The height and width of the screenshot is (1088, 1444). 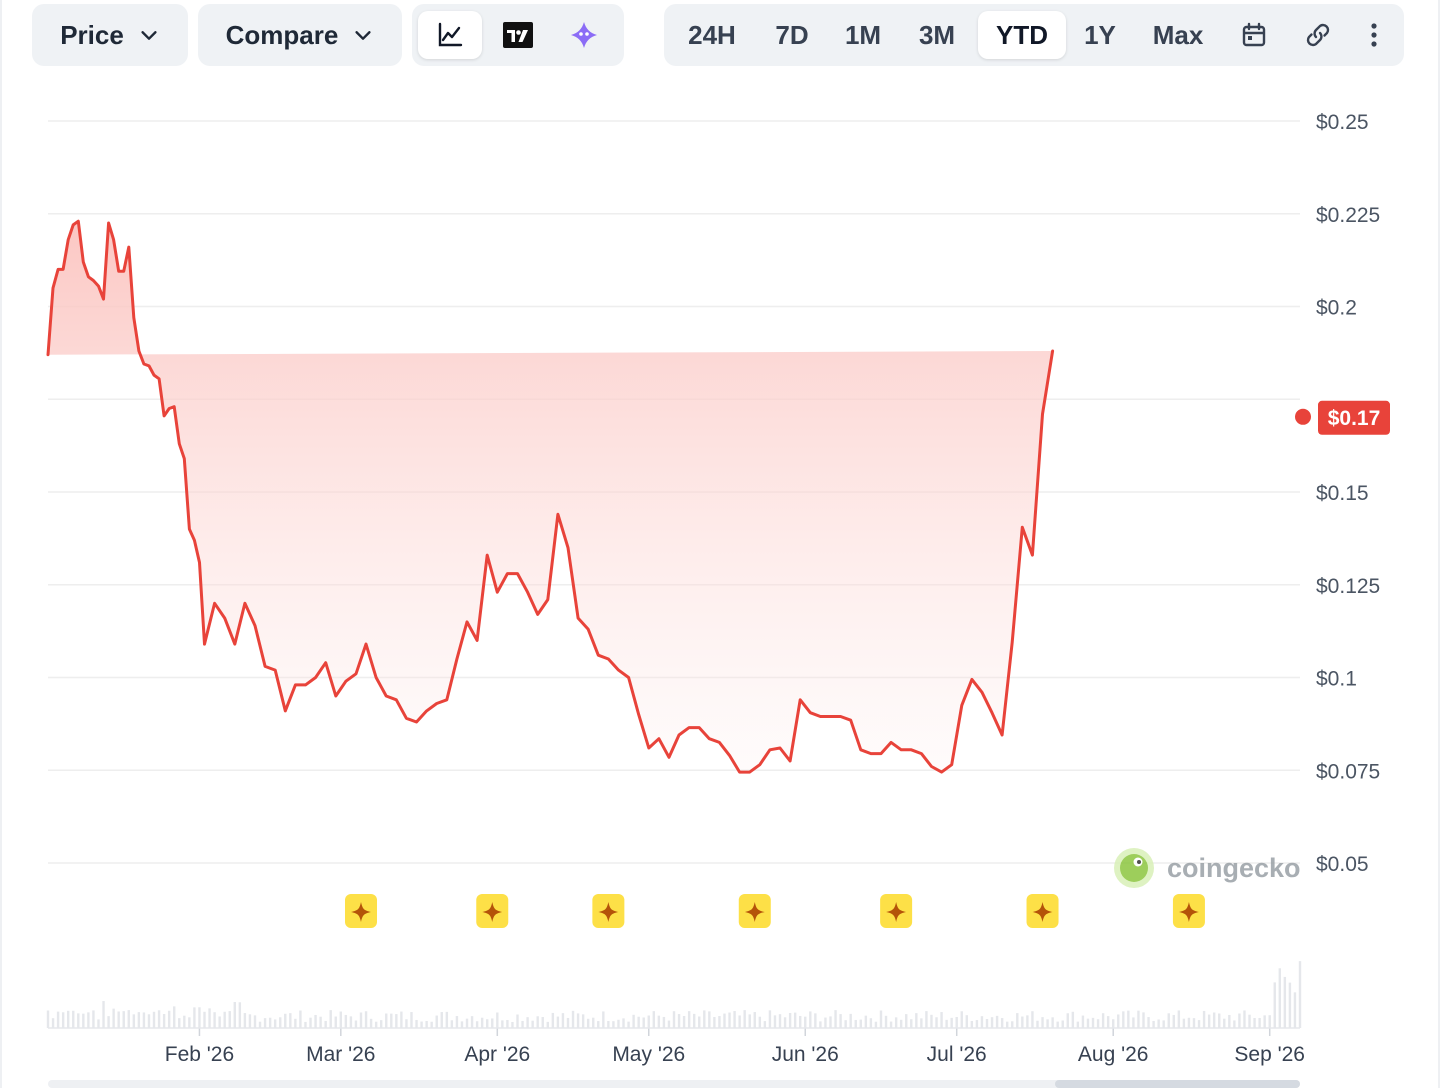 I want to click on watermark-text: coingecko, so click(x=1234, y=868).